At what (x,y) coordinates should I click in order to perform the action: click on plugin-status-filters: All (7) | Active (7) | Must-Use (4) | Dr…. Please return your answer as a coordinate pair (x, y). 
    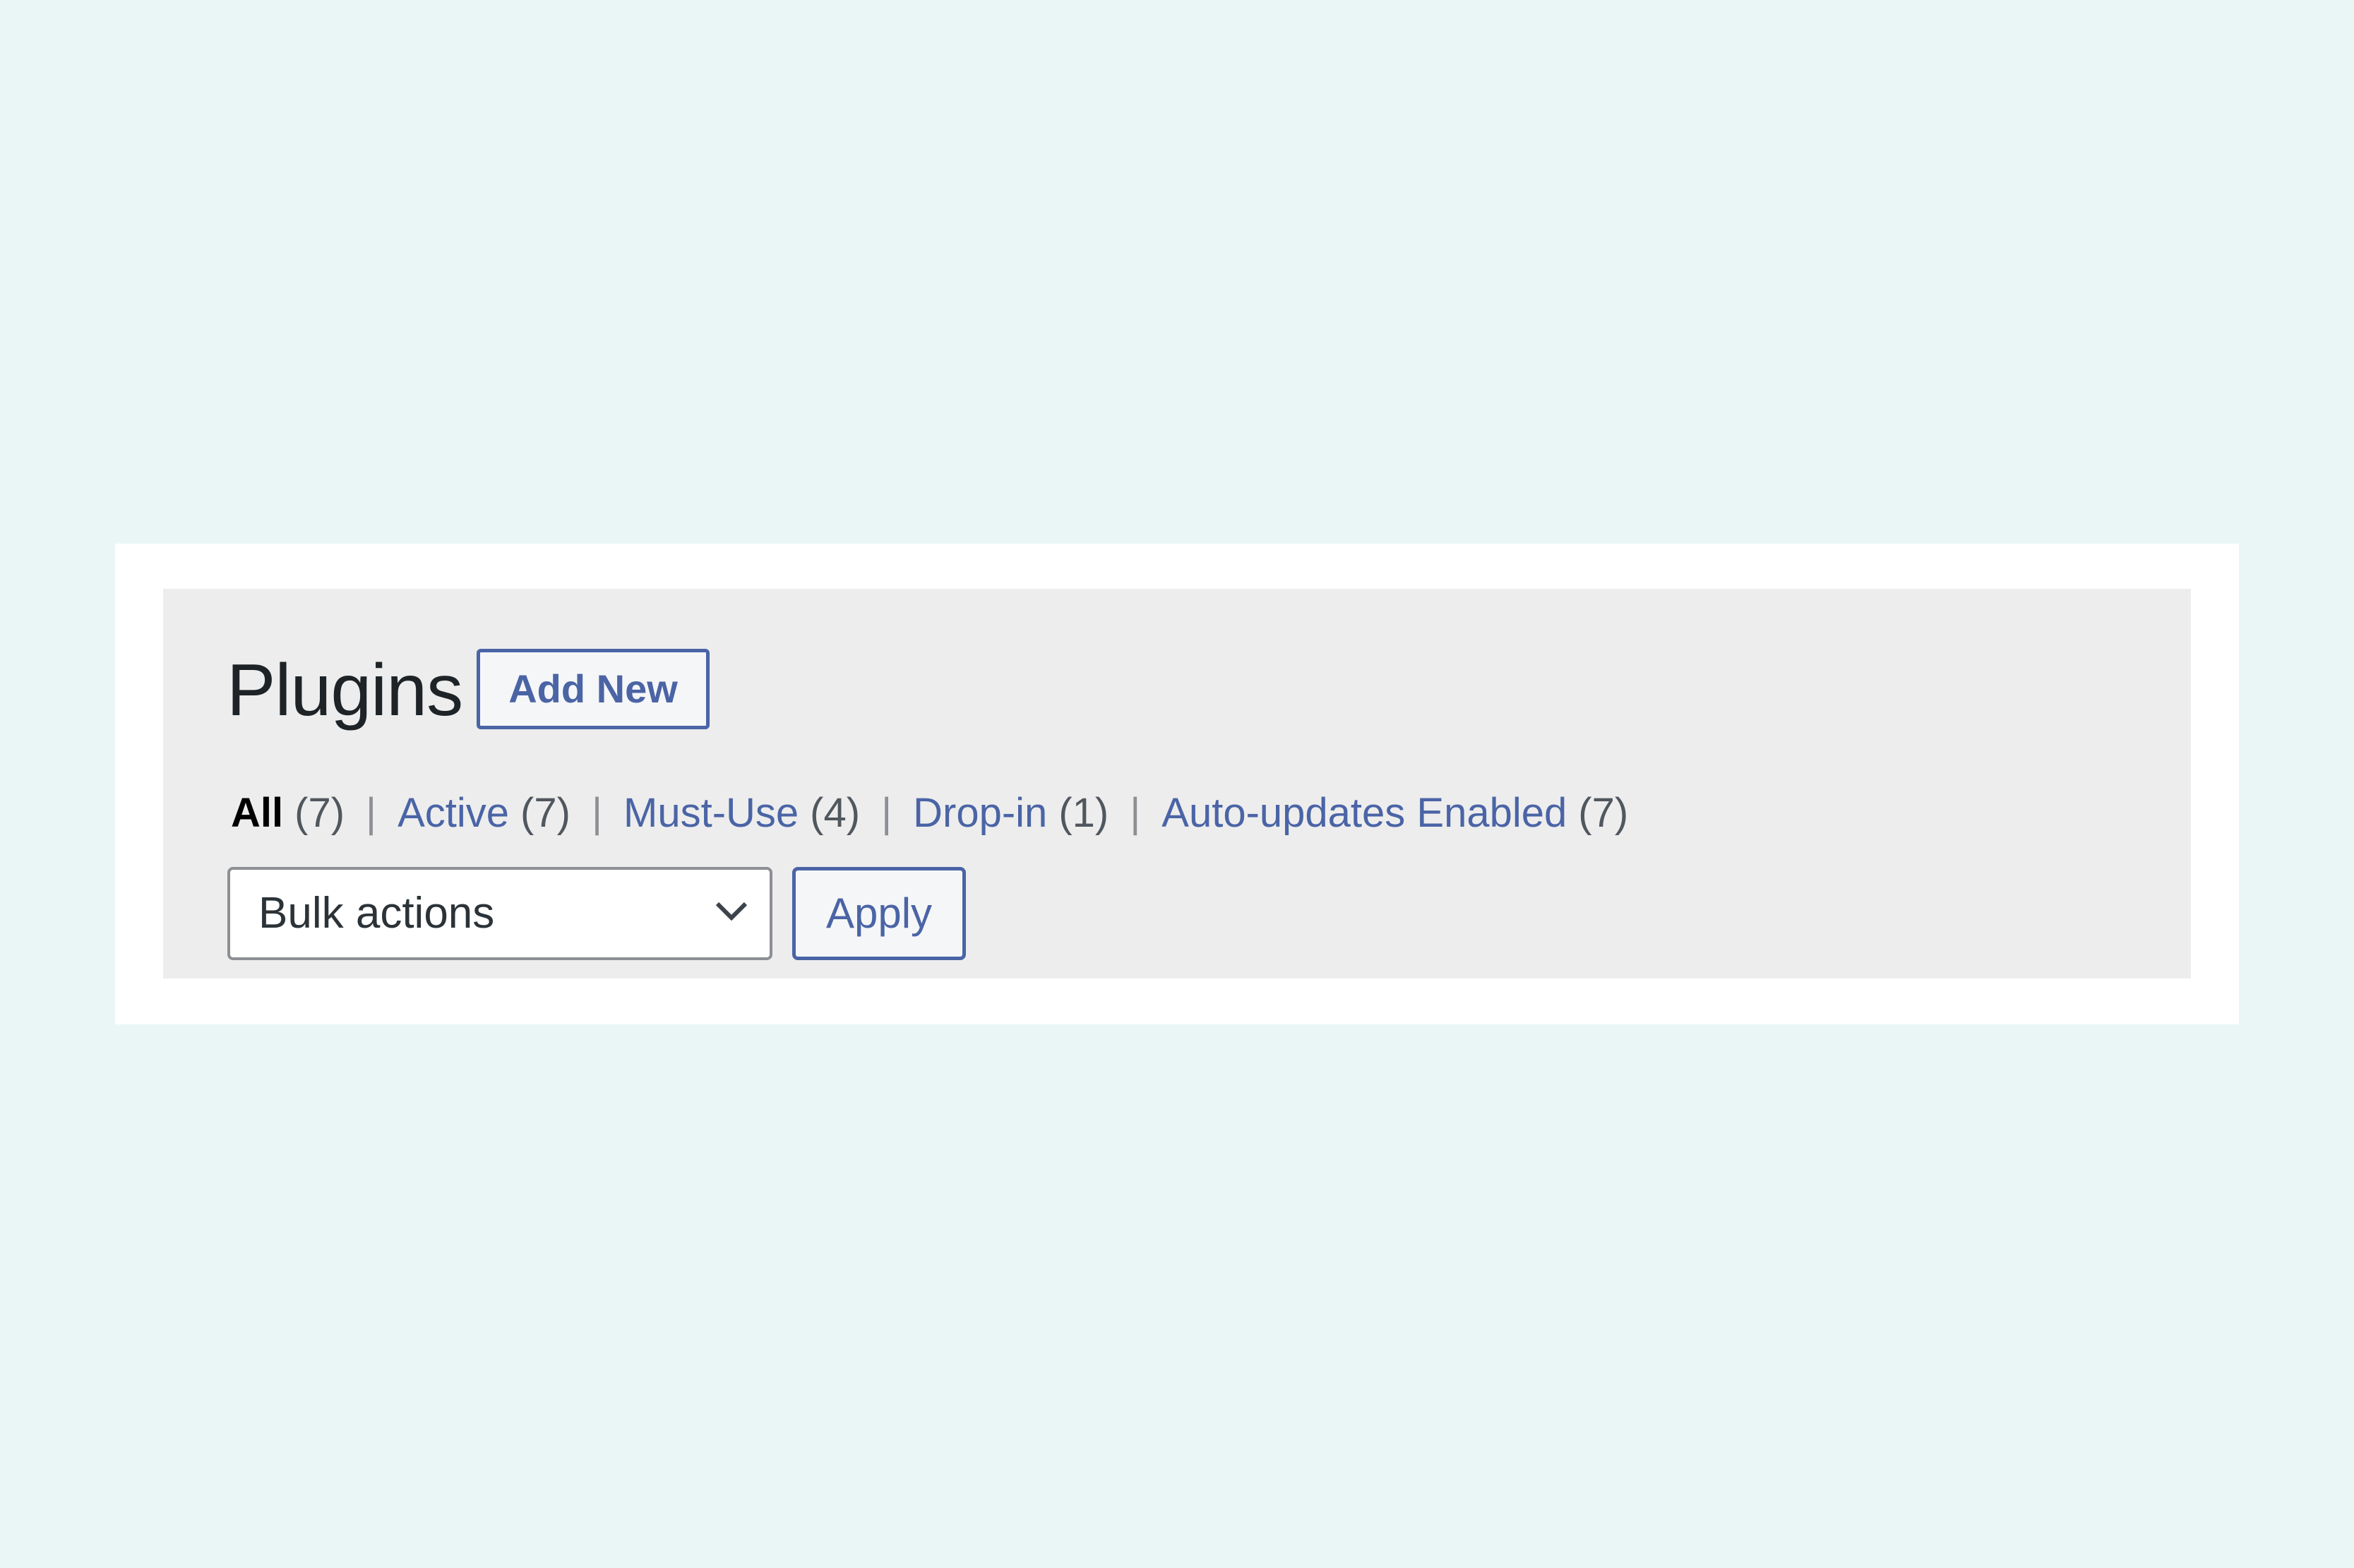
    Looking at the image, I should click on (930, 813).